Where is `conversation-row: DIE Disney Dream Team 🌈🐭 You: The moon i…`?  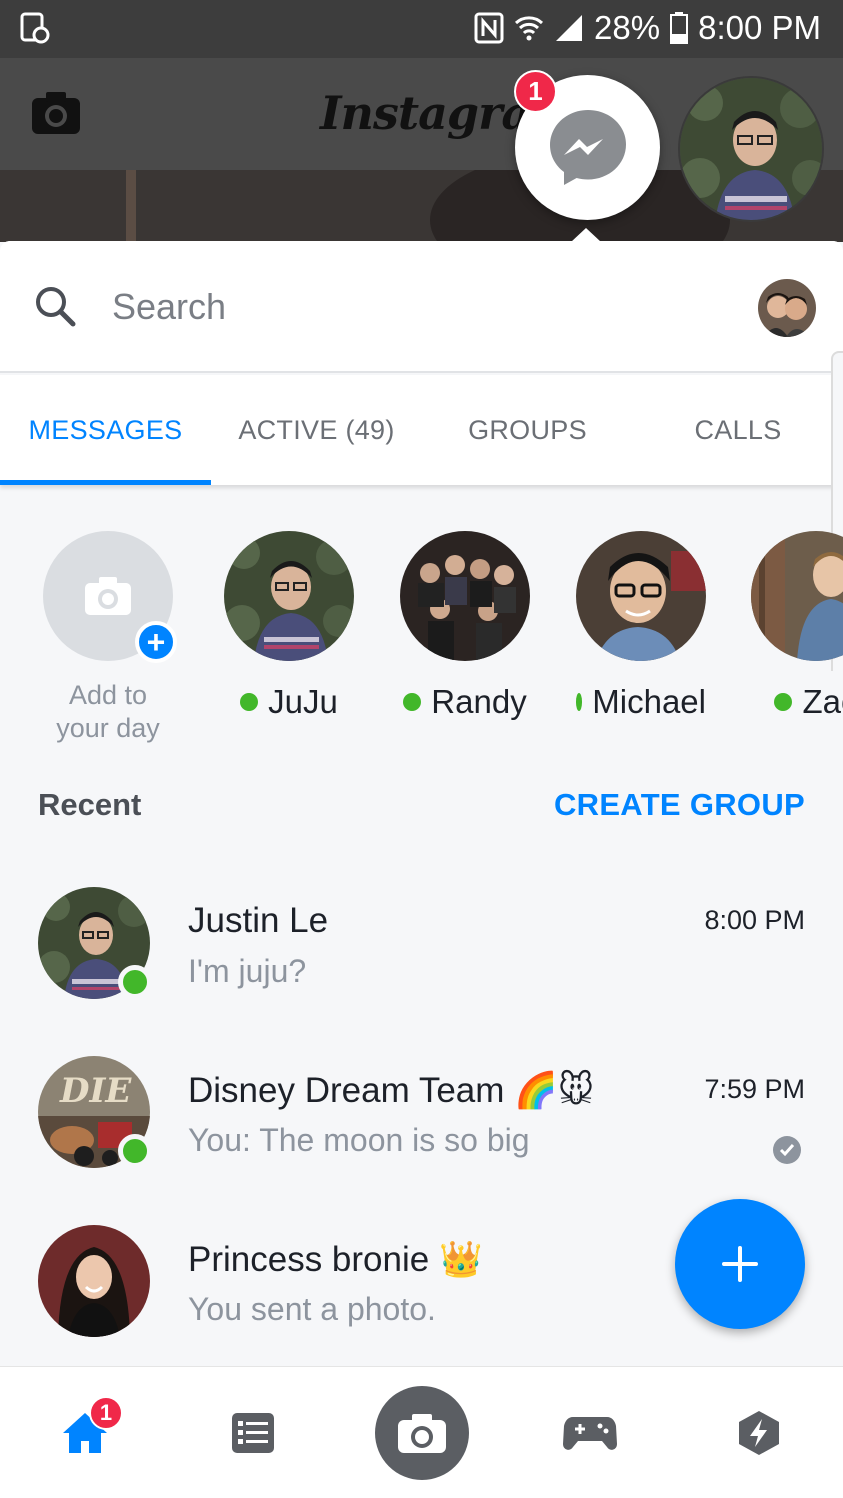 conversation-row: DIE Disney Dream Team 🌈🐭 You: The moon i… is located at coordinates (421, 1140).